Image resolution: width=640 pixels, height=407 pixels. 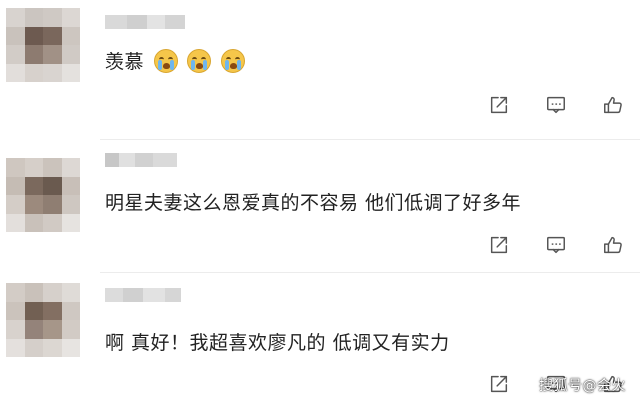 I want to click on comment-body: 羡慕, so click(x=125, y=62).